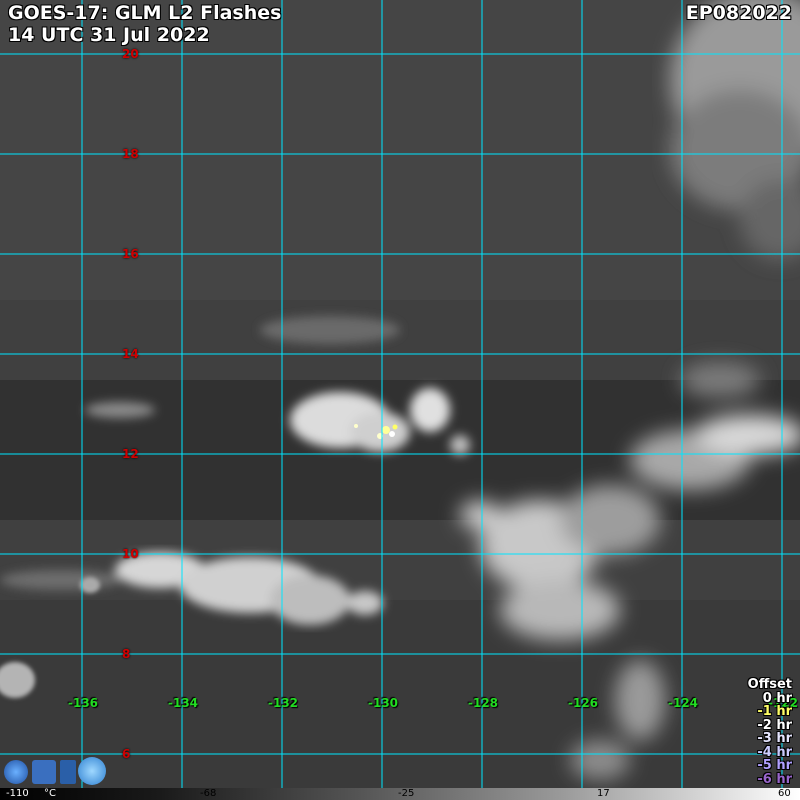  Describe the element at coordinates (126, 654) in the screenshot. I see `latitude-label: 8` at that location.